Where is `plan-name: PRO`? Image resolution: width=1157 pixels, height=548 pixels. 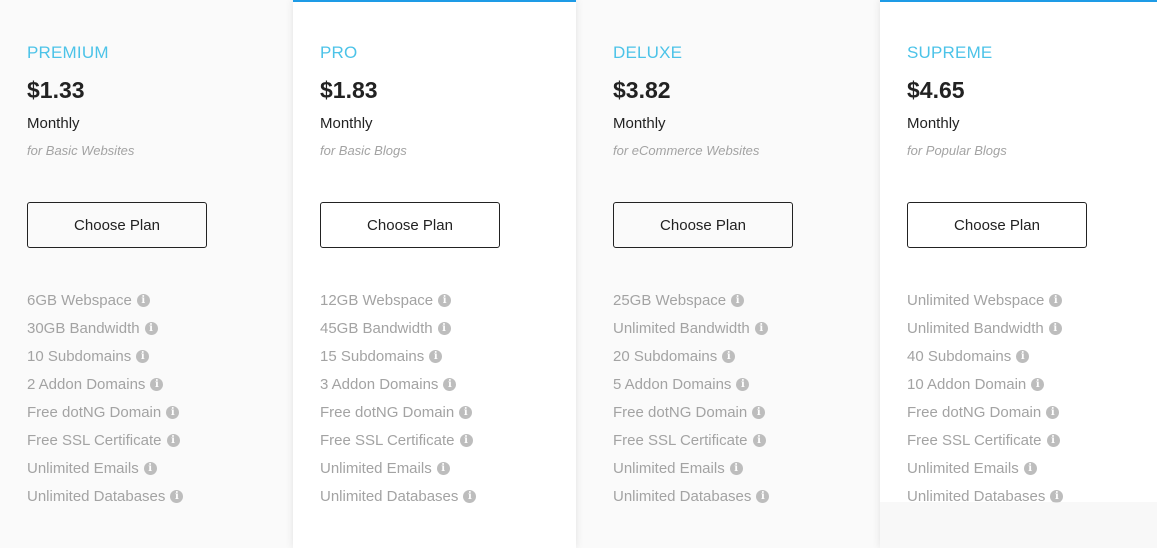
plan-name: PRO is located at coordinates (339, 52).